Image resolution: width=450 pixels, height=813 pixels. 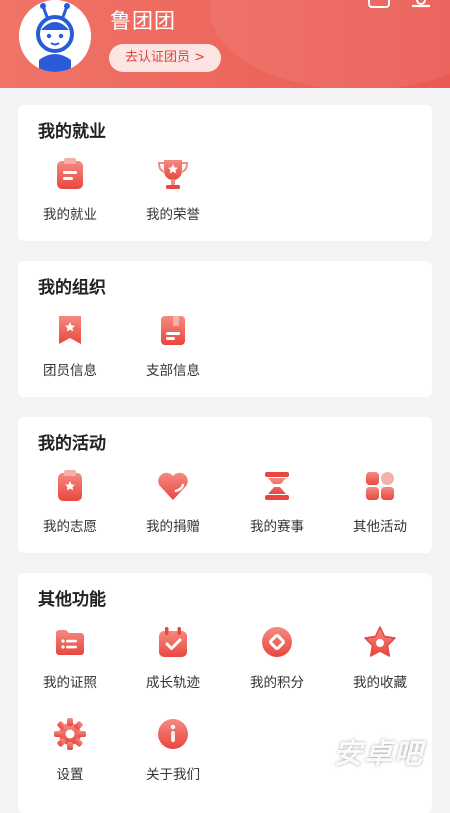 What do you see at coordinates (70, 683) in the screenshot?
I see `menu-item-label: 我的证照` at bounding box center [70, 683].